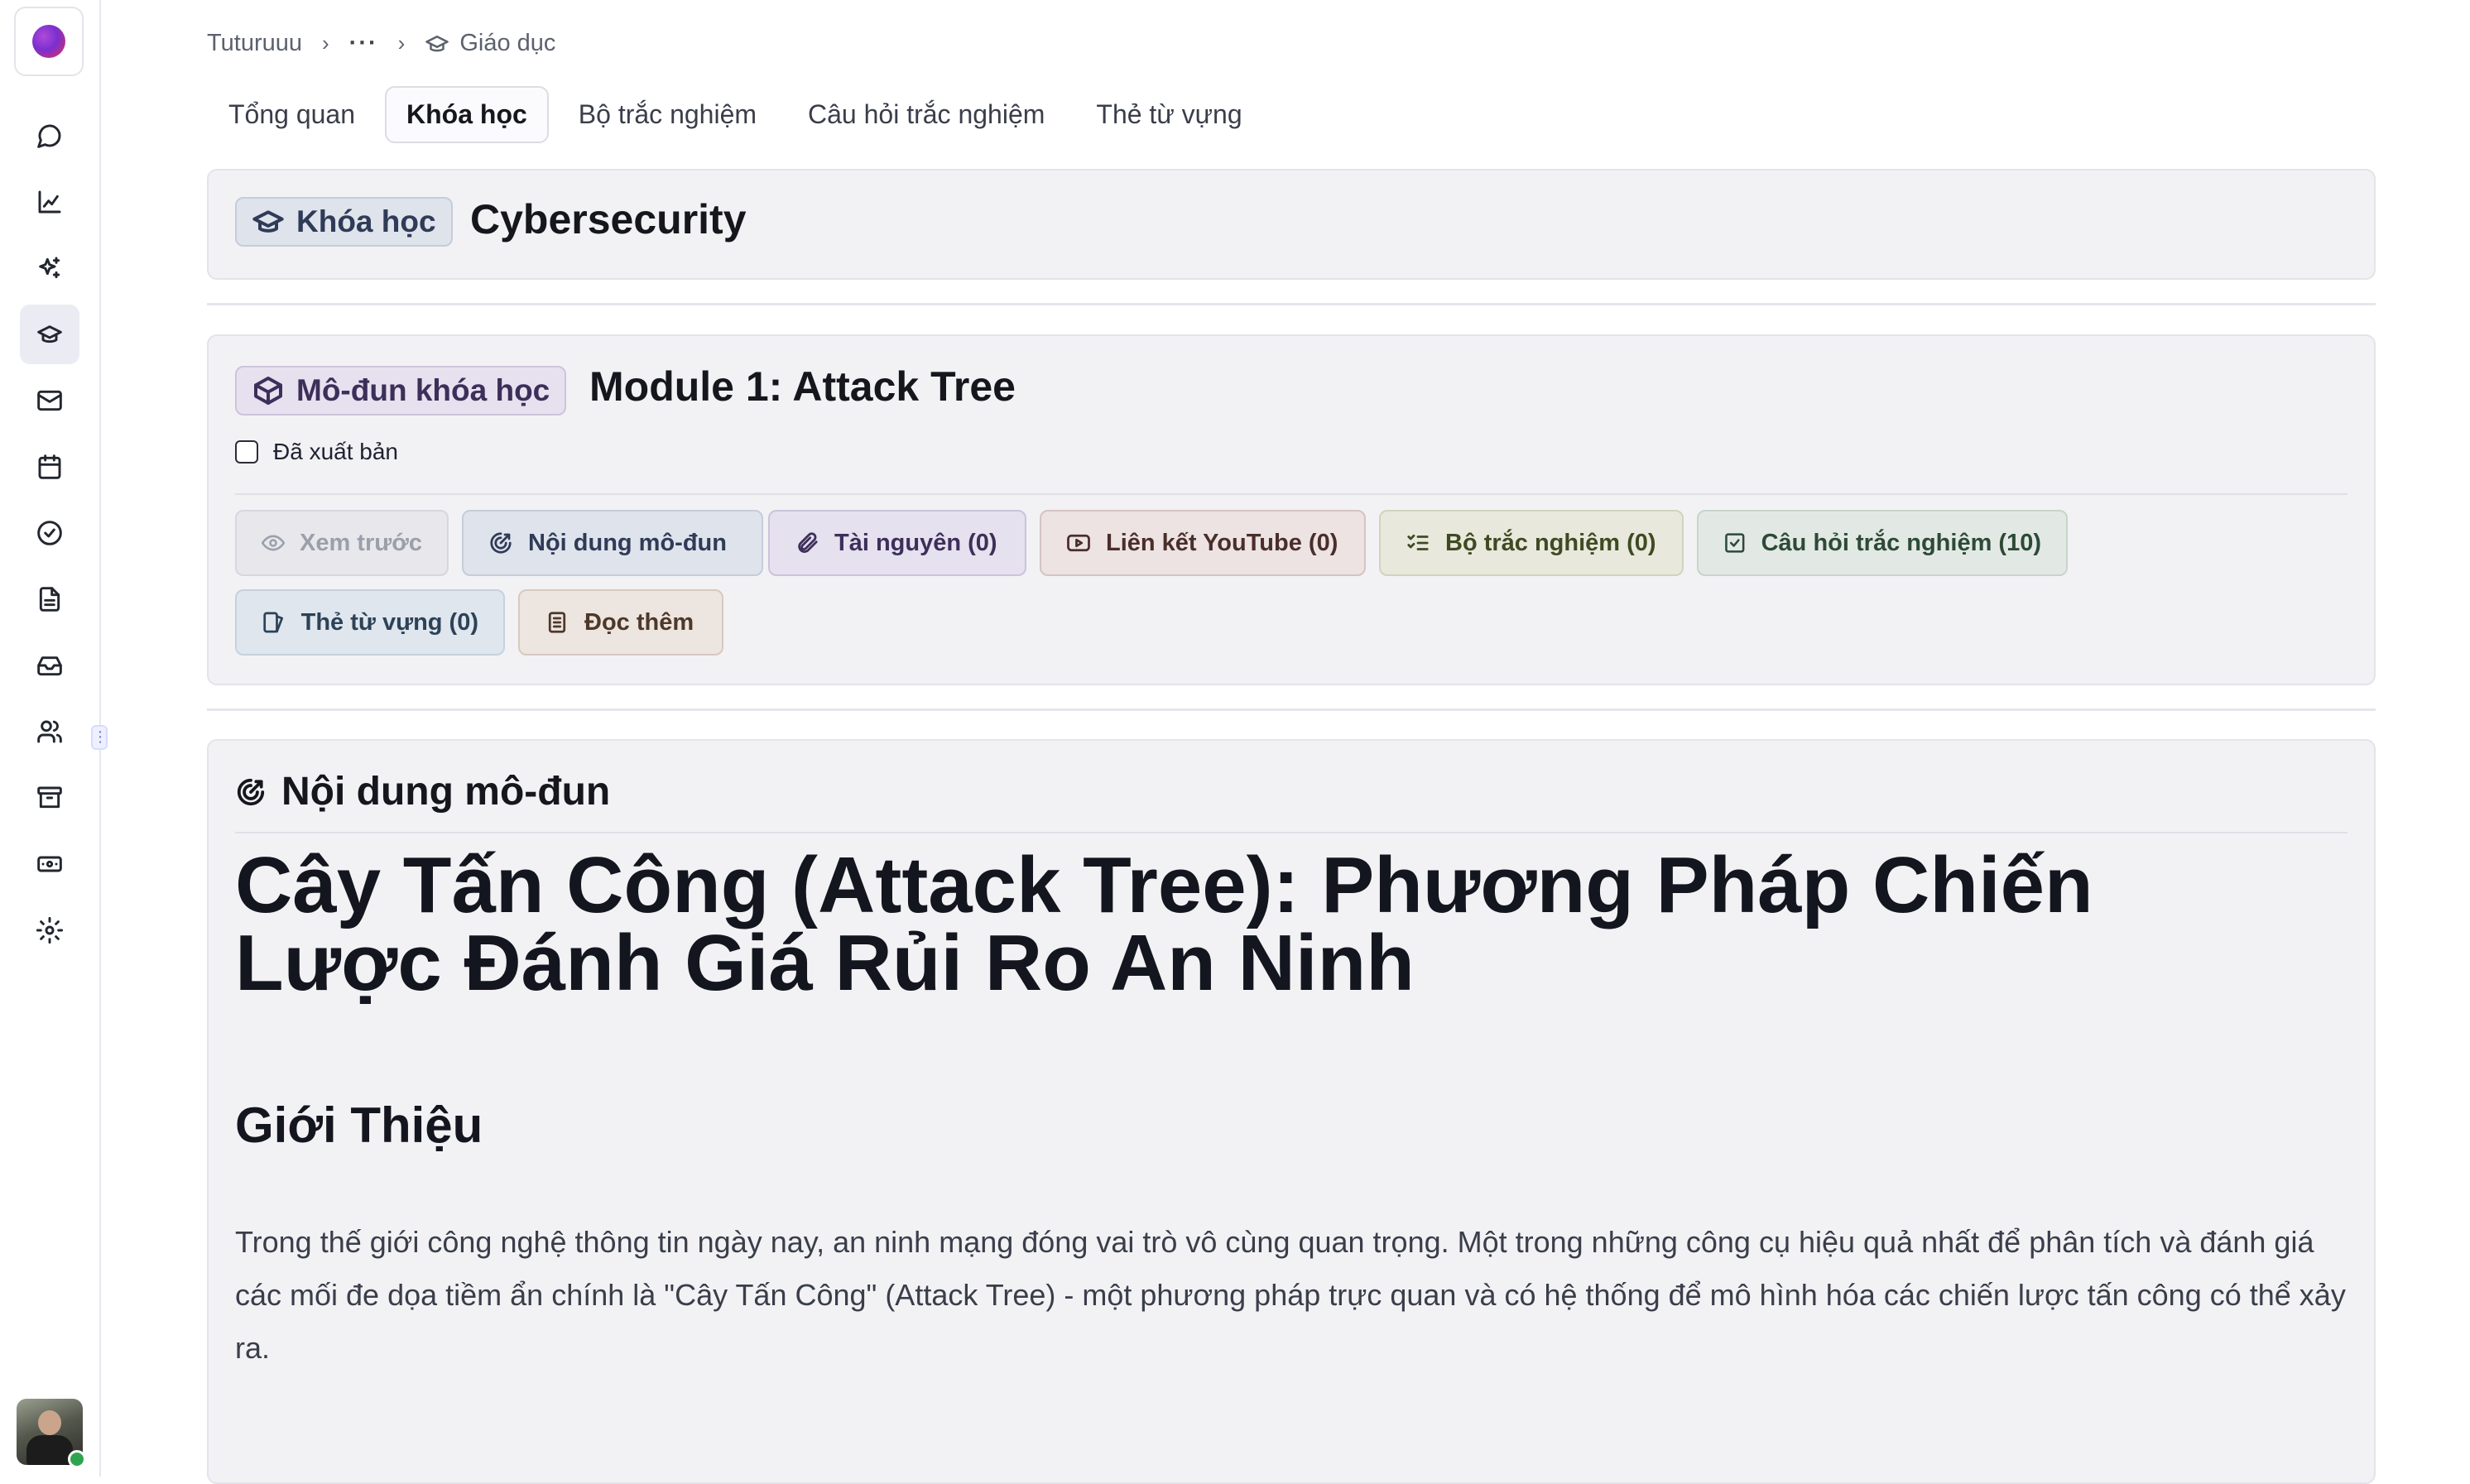 This screenshot has width=2470, height=1484. I want to click on quizzes-button: Câu hỏi trắc nghiệm (10), so click(1883, 543).